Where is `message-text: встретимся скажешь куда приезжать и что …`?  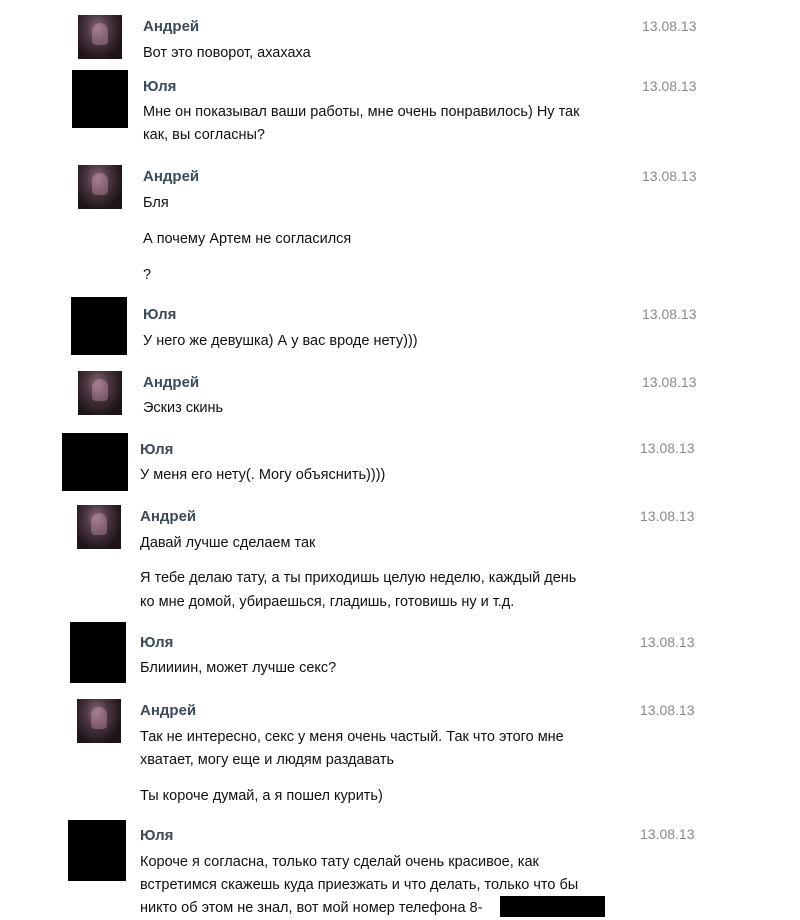
message-text: встретимся скажешь куда приезжать и что … is located at coordinates (359, 885).